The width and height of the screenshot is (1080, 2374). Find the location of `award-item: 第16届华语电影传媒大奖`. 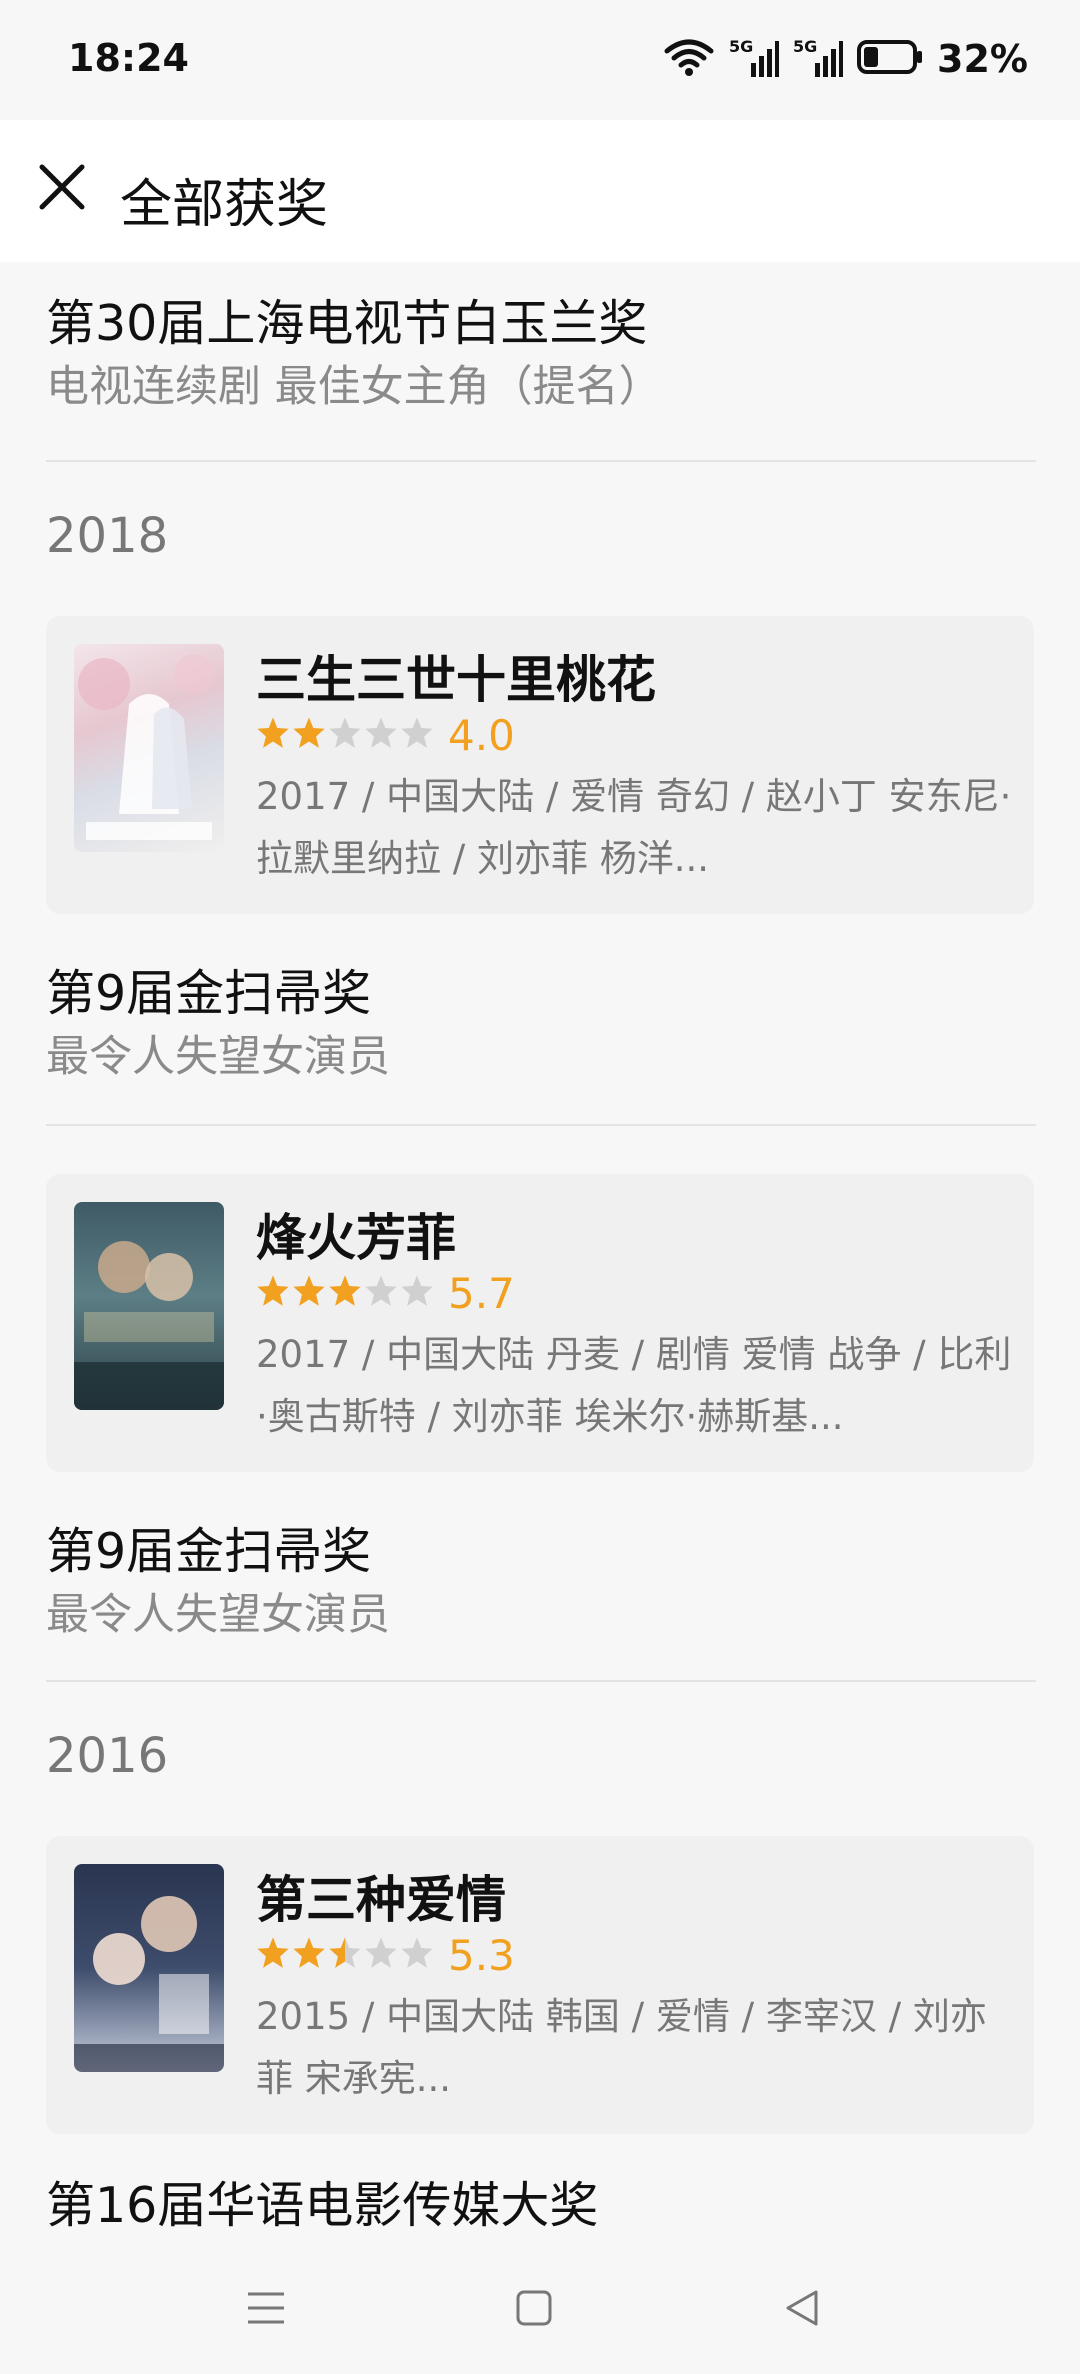

award-item: 第16届华语电影传媒大奖 is located at coordinates (541, 2206).